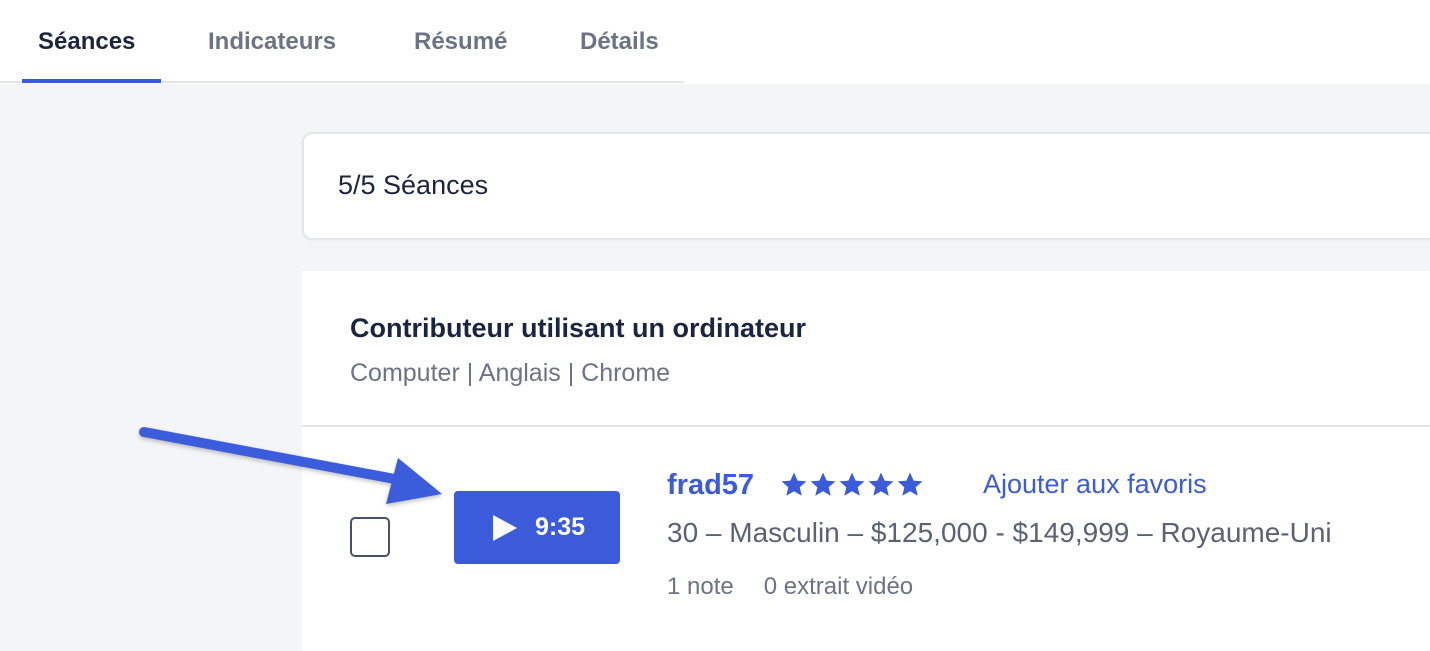 The width and height of the screenshot is (1430, 651). What do you see at coordinates (700, 586) in the screenshot?
I see `notes-count: 1 note` at bounding box center [700, 586].